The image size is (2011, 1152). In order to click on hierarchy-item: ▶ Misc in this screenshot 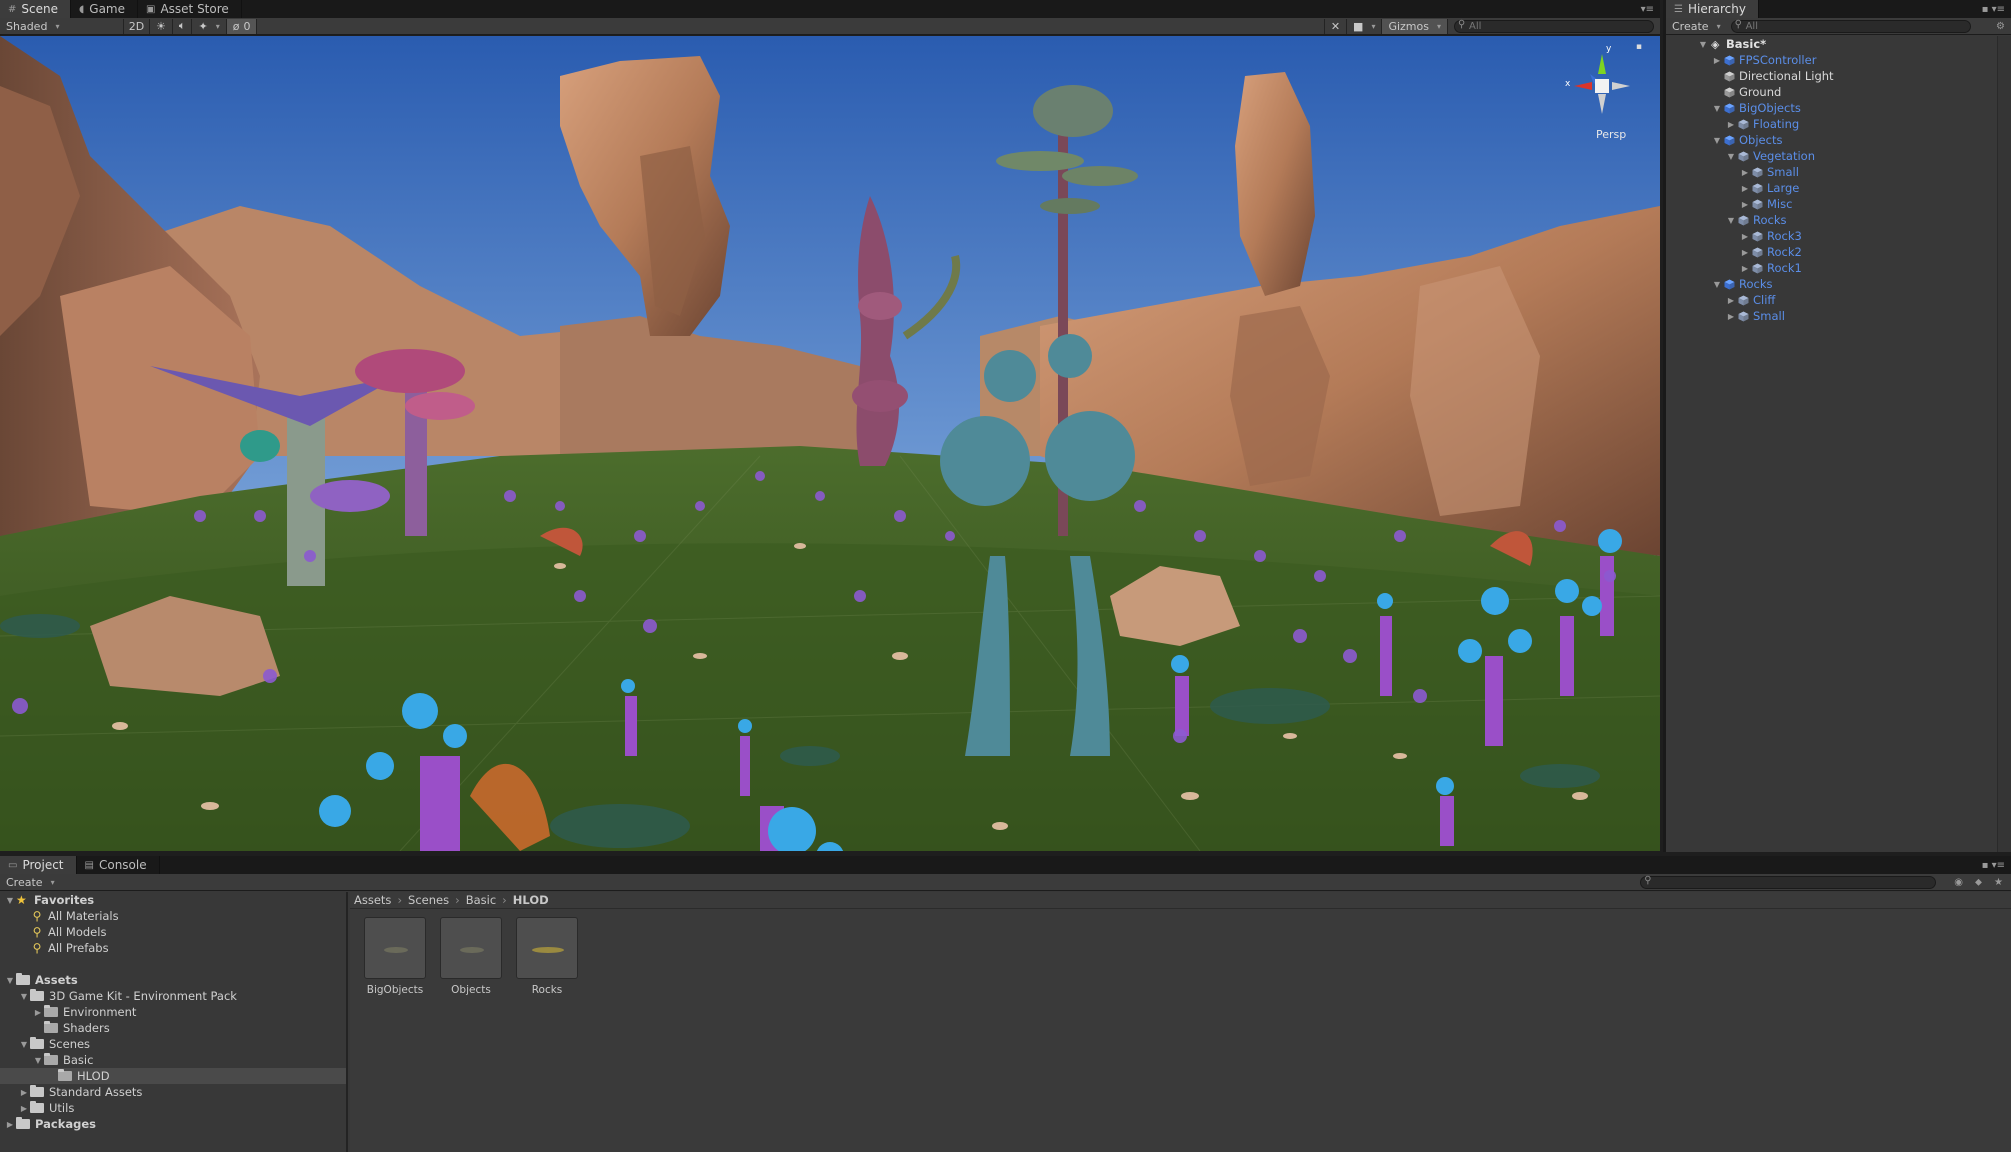, I will do `click(1838, 204)`.